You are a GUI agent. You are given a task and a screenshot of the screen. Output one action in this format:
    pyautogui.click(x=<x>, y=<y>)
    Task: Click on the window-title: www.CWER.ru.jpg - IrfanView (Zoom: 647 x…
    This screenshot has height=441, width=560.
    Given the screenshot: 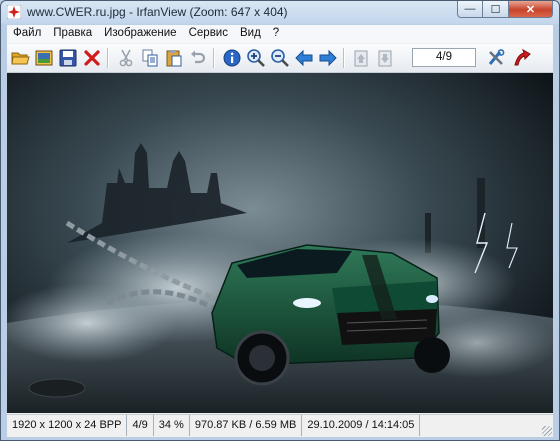 What is the action you would take?
    pyautogui.click(x=157, y=12)
    